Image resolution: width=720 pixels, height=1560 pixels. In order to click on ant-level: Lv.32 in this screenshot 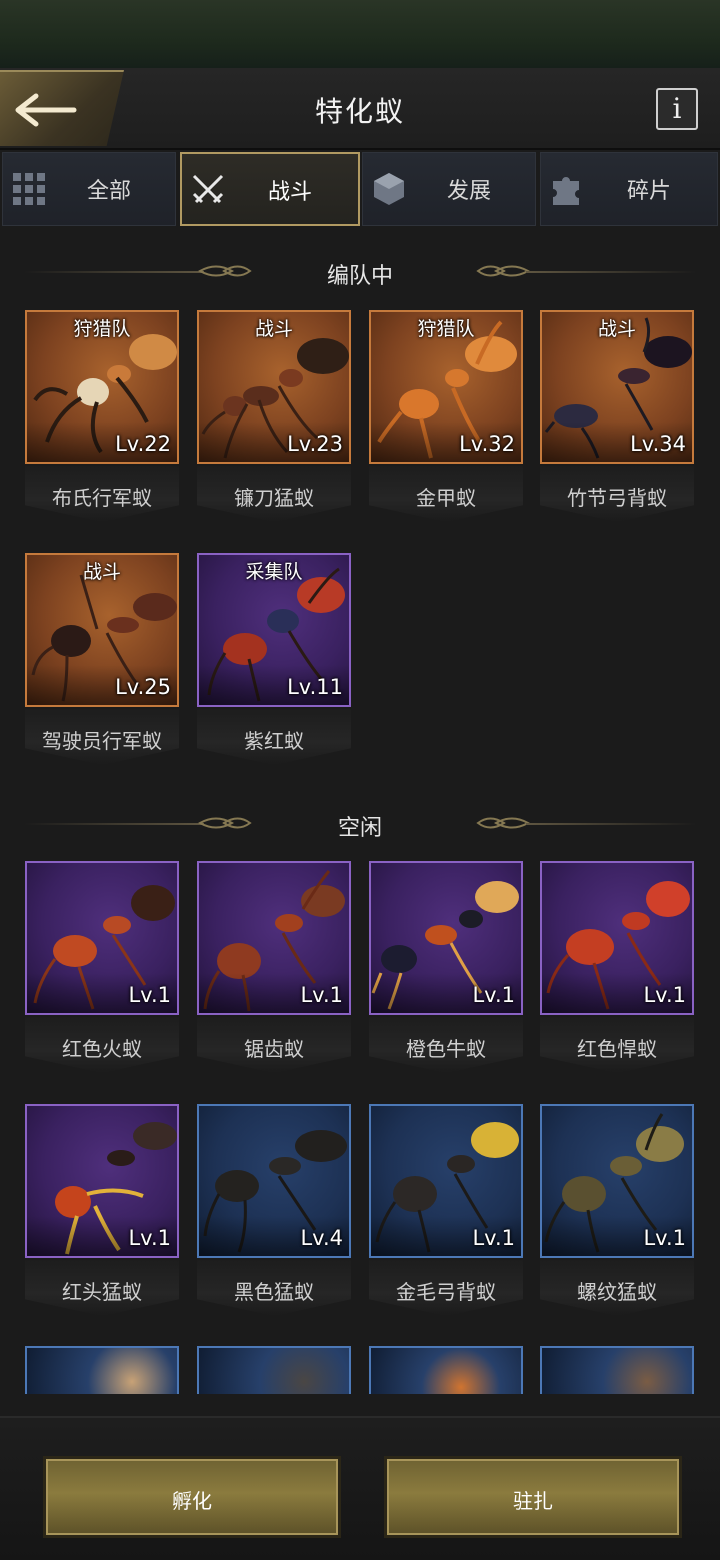, I will do `click(487, 444)`.